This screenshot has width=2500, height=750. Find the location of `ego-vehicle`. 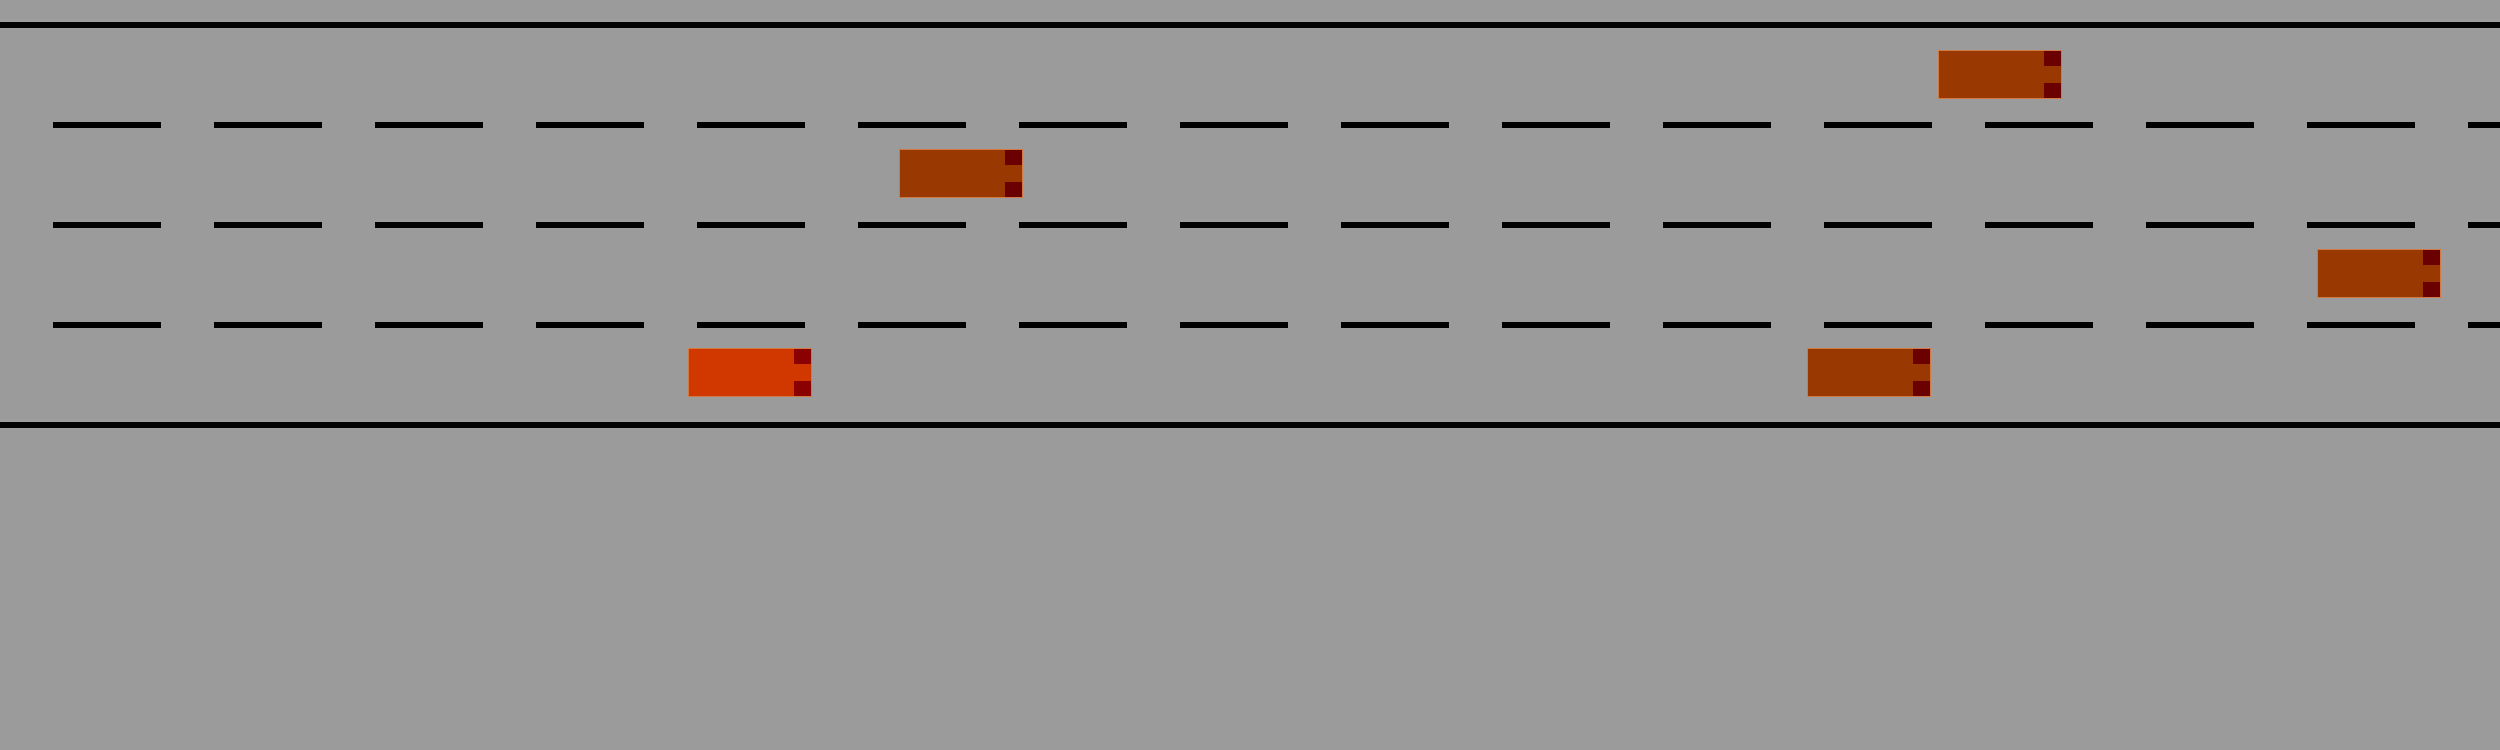

ego-vehicle is located at coordinates (750, 372).